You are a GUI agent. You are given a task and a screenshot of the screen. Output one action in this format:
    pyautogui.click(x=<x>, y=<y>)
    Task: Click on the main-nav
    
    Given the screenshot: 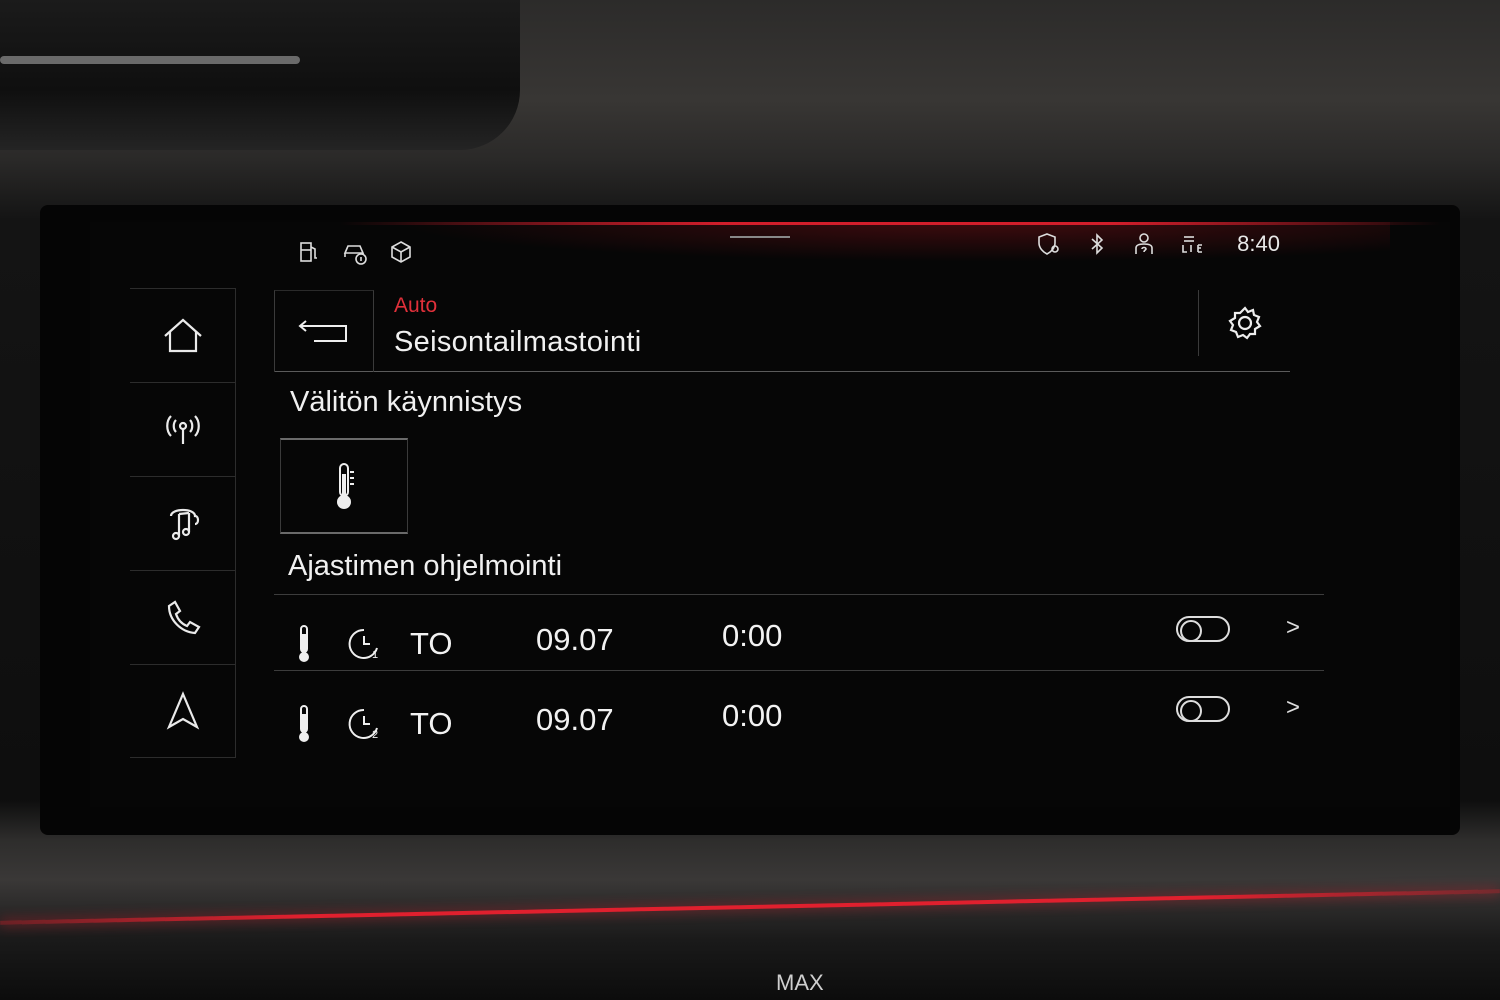 What is the action you would take?
    pyautogui.click(x=183, y=523)
    